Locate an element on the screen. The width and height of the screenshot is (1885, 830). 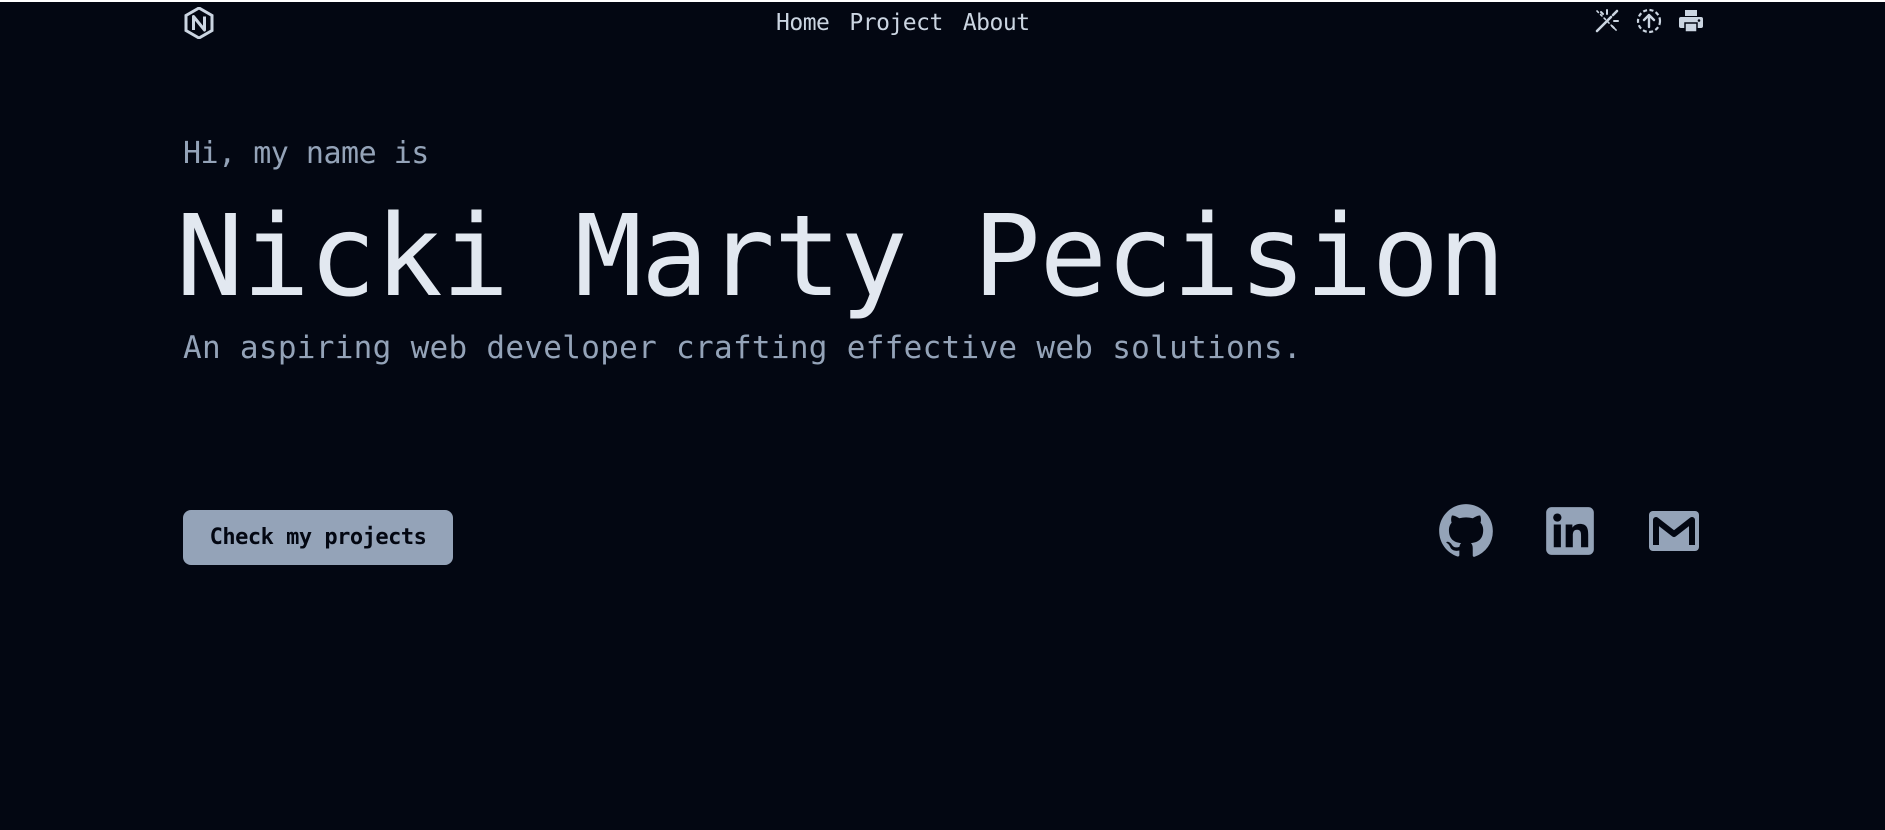
nav-home-link: Home is located at coordinates (803, 23).